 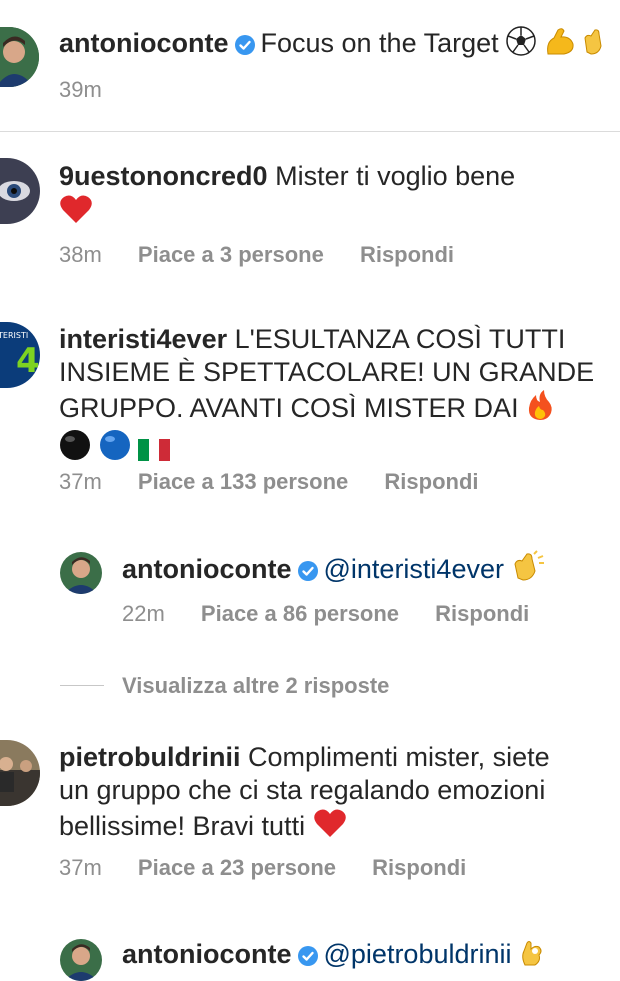 I want to click on reply-body-1: antonioconte @interisti4ever, so click(x=367, y=570).